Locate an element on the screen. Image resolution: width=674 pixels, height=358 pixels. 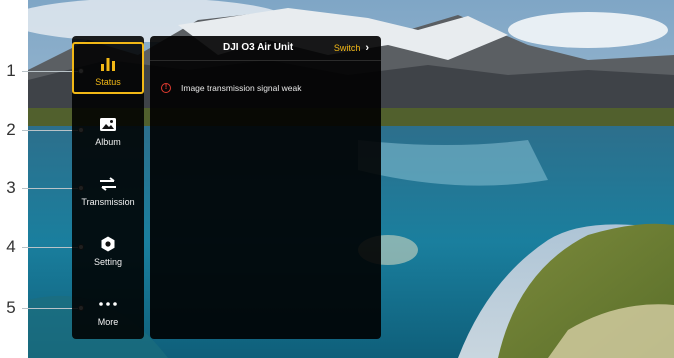
side-menu: Status Album Transmission Setting More is located at coordinates (108, 187).